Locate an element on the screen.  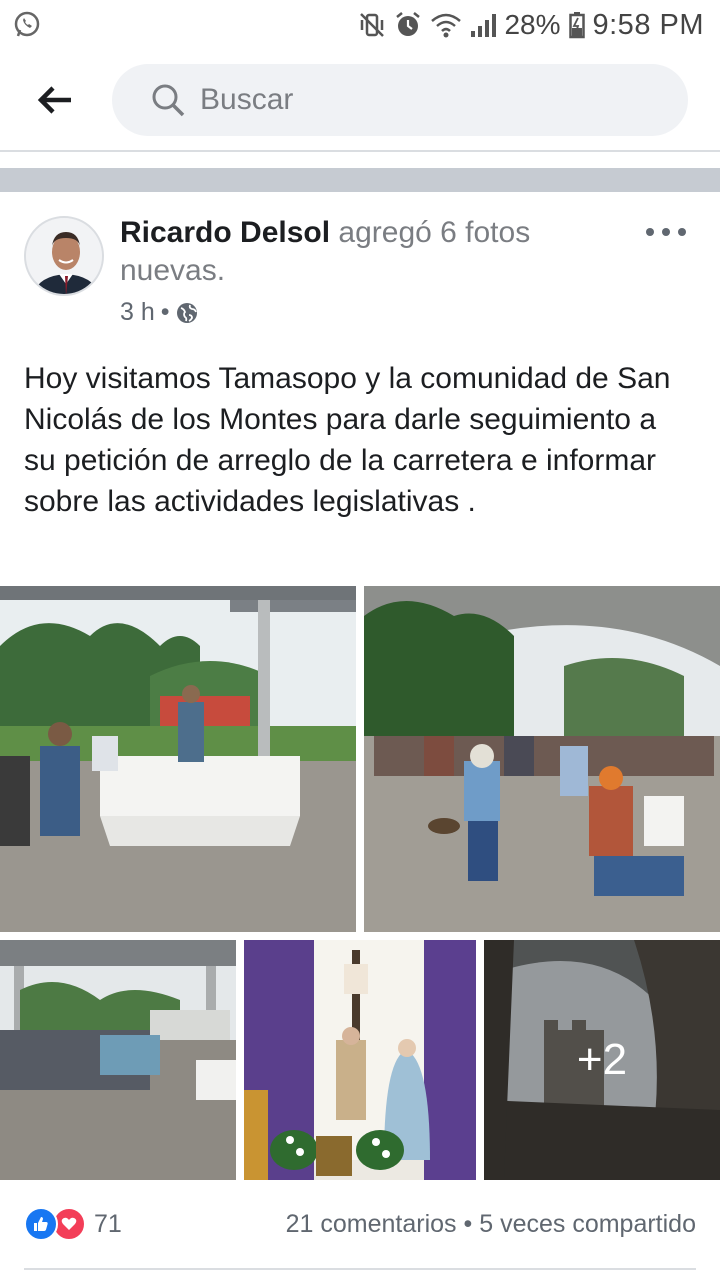
alarm-icon is located at coordinates (408, 24).